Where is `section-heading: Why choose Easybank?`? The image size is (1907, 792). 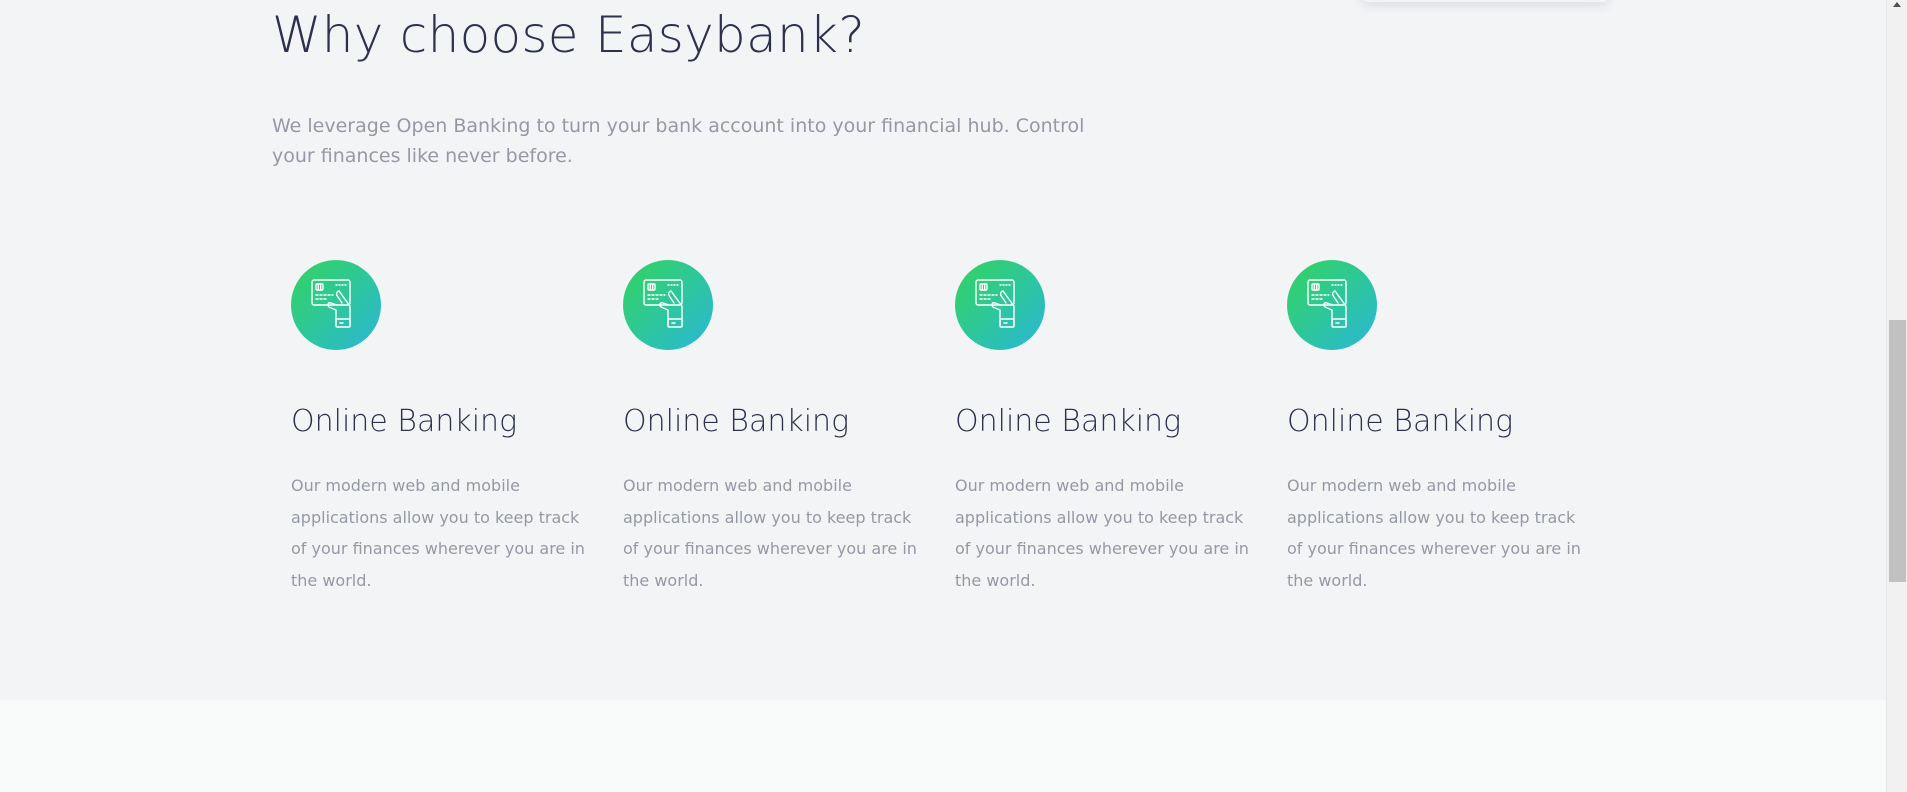
section-heading: Why choose Easybank? is located at coordinates (569, 35).